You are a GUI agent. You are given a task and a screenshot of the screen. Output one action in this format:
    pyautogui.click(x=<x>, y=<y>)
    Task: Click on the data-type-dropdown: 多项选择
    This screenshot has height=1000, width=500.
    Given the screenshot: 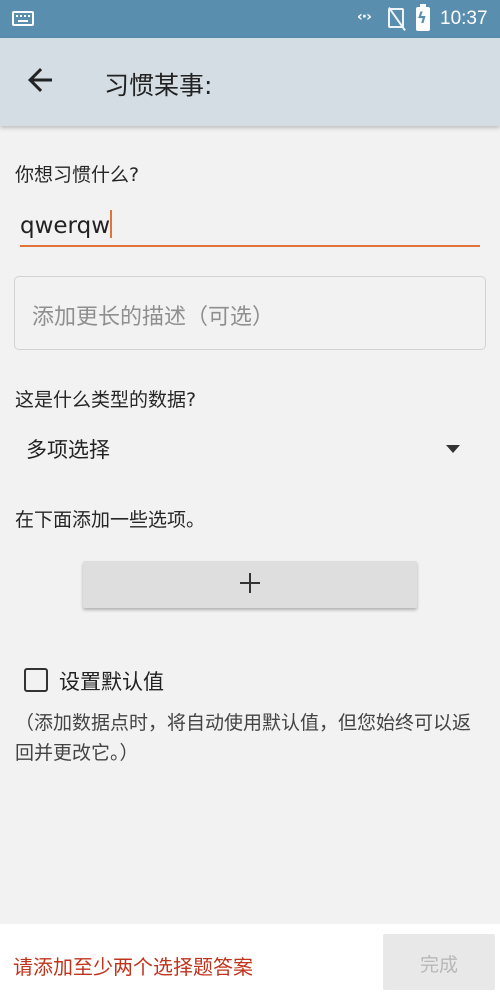 What is the action you would take?
    pyautogui.click(x=250, y=449)
    